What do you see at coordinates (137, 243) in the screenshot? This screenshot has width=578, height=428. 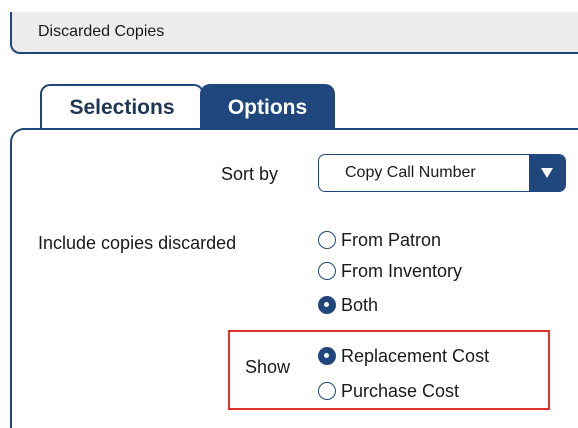 I see `include-copies-label: Include copies discarded` at bounding box center [137, 243].